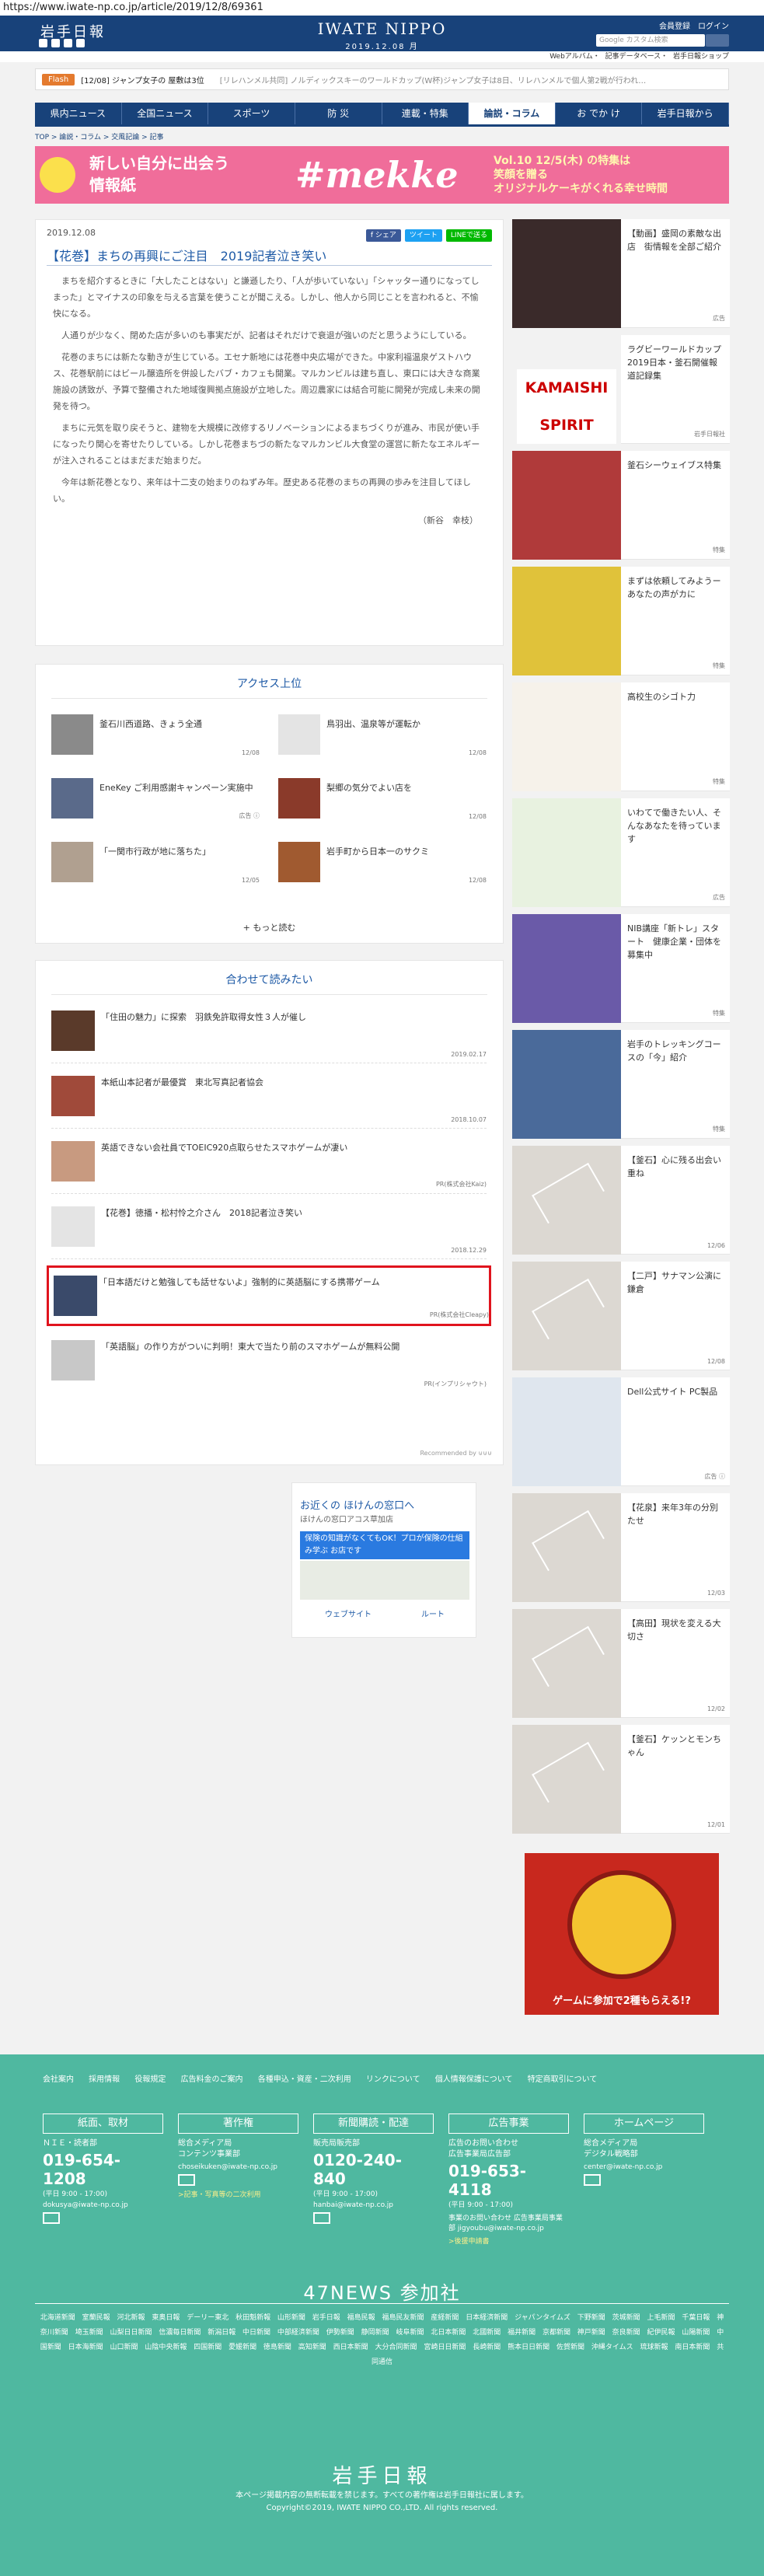  I want to click on contact-heading: 紙面、取材, so click(103, 2124).